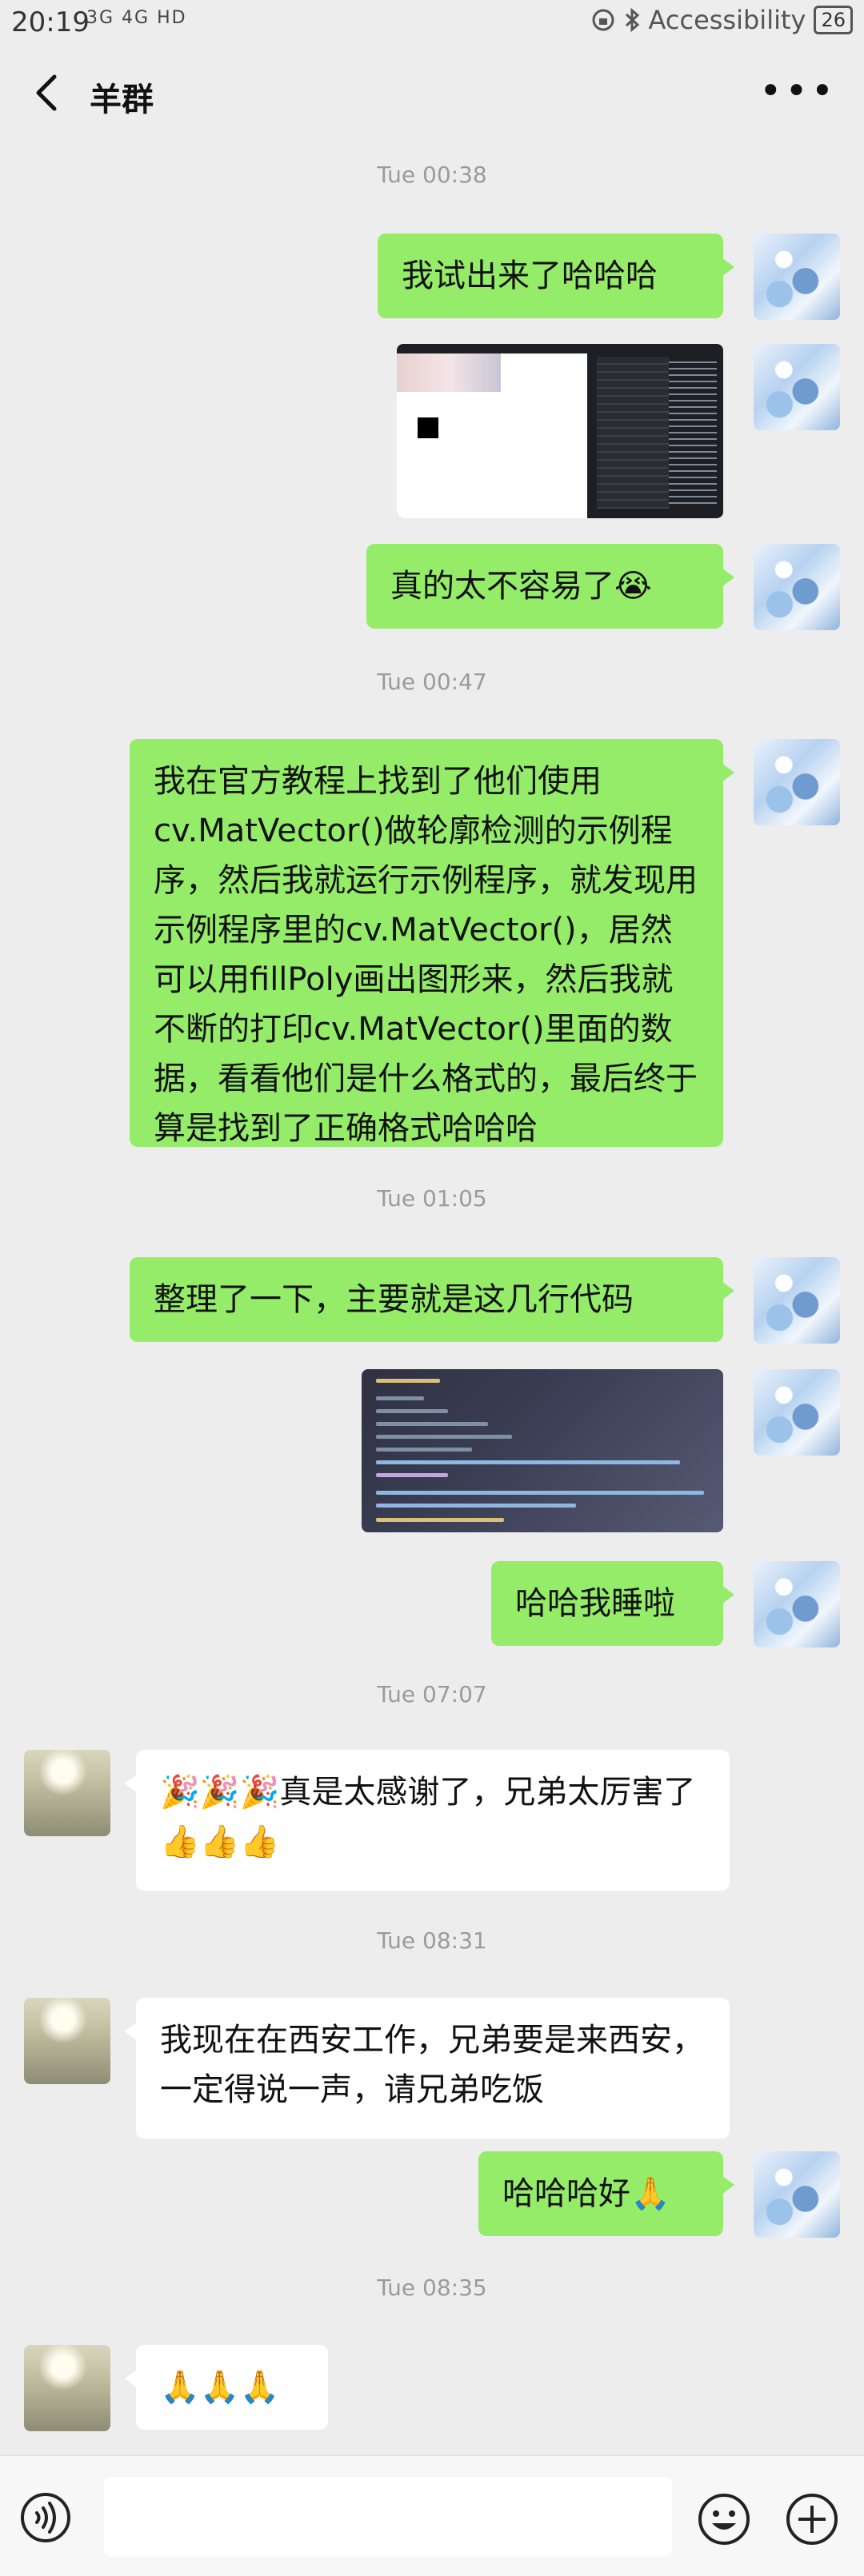  I want to click on chat-header: 羊群 •••, so click(432, 94).